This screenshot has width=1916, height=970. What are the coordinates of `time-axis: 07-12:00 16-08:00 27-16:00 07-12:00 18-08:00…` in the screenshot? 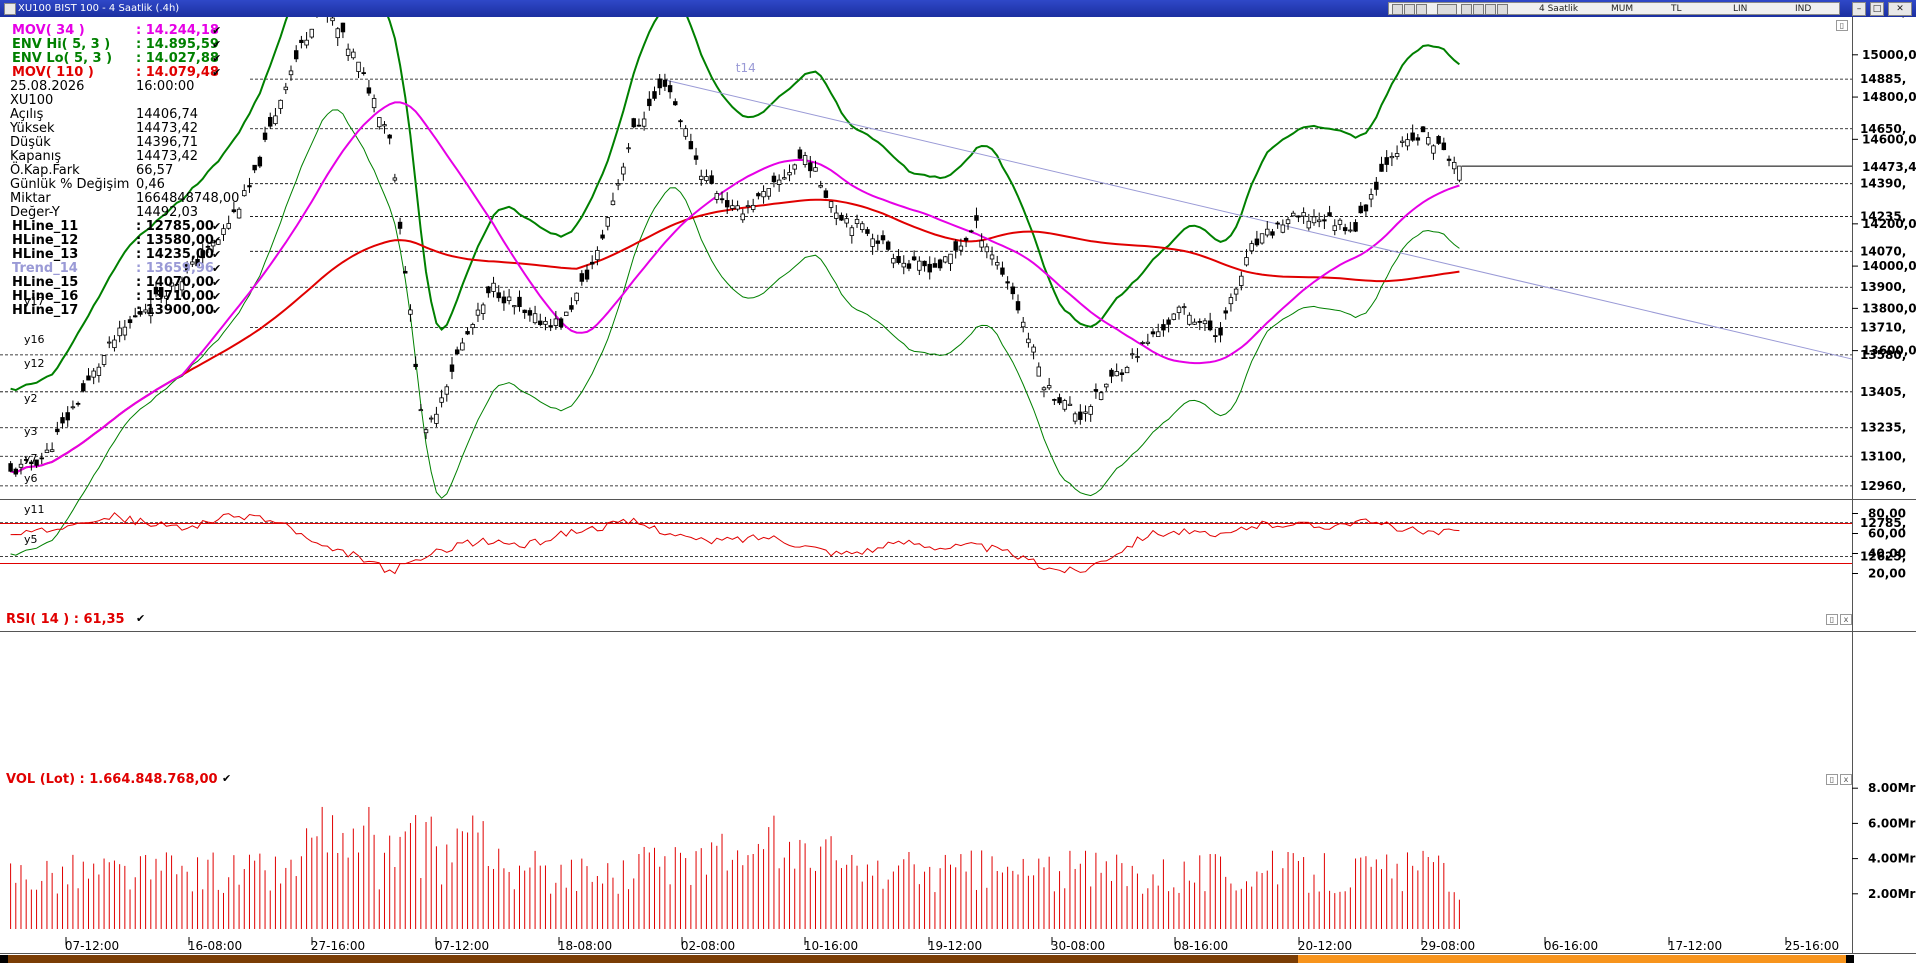 It's located at (952, 945).